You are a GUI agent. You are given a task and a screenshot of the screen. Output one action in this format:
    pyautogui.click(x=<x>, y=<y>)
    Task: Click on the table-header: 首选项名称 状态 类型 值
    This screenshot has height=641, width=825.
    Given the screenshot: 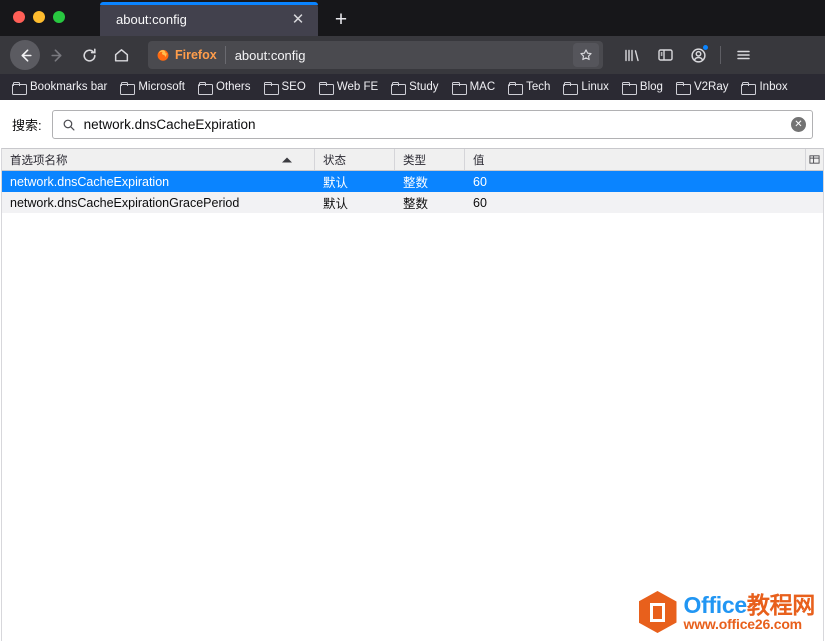 What is the action you would take?
    pyautogui.click(x=412, y=160)
    